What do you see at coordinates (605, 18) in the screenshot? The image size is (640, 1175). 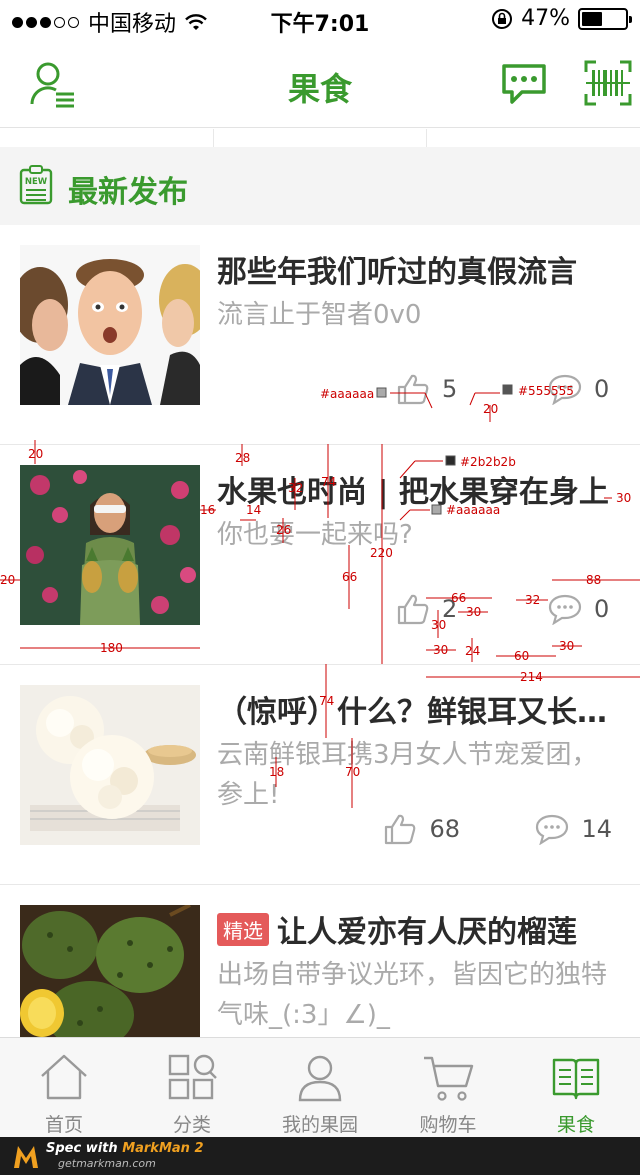 I see `battery-icon` at bounding box center [605, 18].